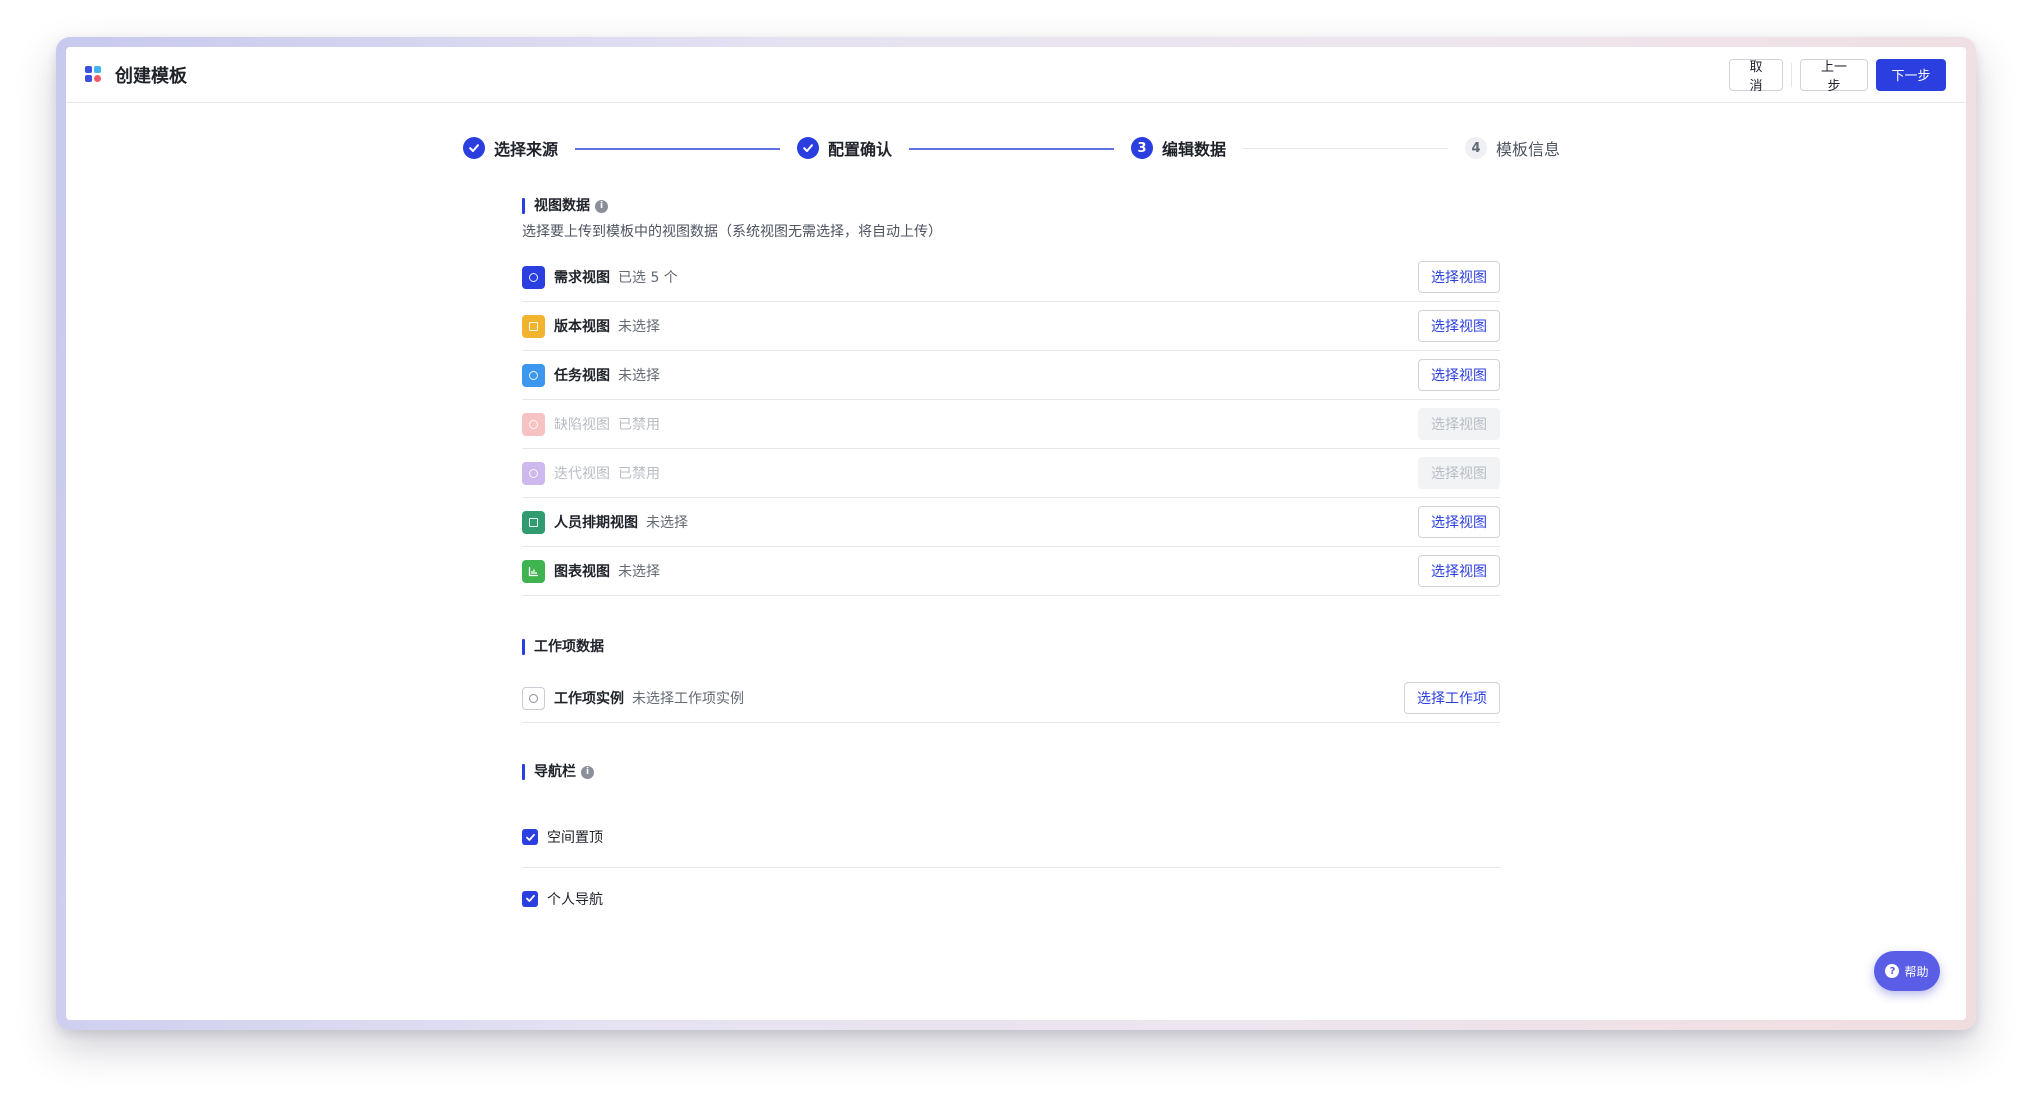  Describe the element at coordinates (1142, 148) in the screenshot. I see `step-number: 3` at that location.